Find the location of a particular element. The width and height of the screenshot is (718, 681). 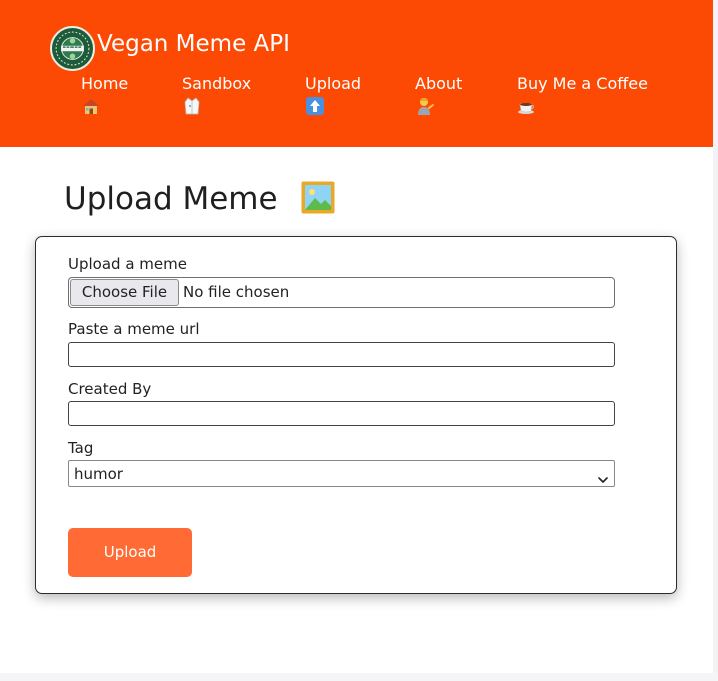

tag-selected-value: humor is located at coordinates (98, 474).